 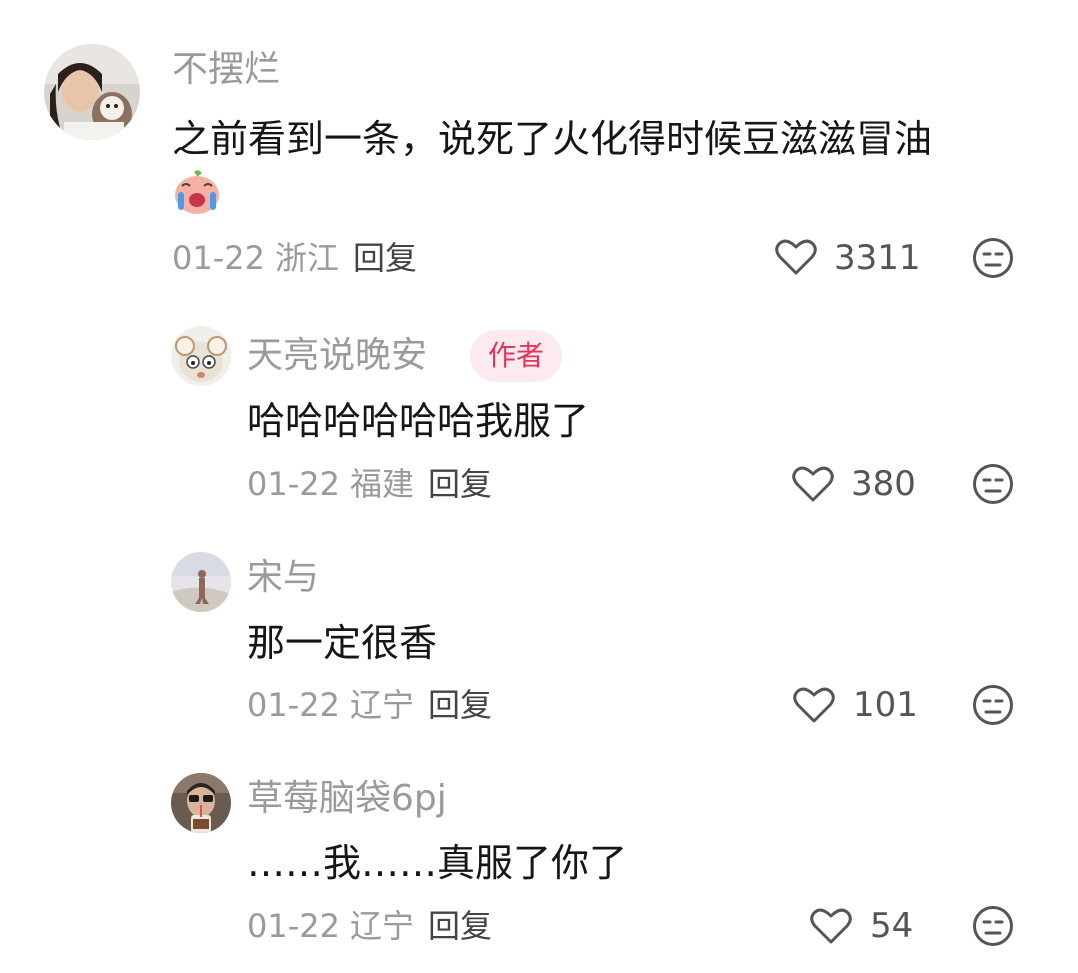 I want to click on comment-author: 草莓脑袋6pj, so click(x=347, y=799).